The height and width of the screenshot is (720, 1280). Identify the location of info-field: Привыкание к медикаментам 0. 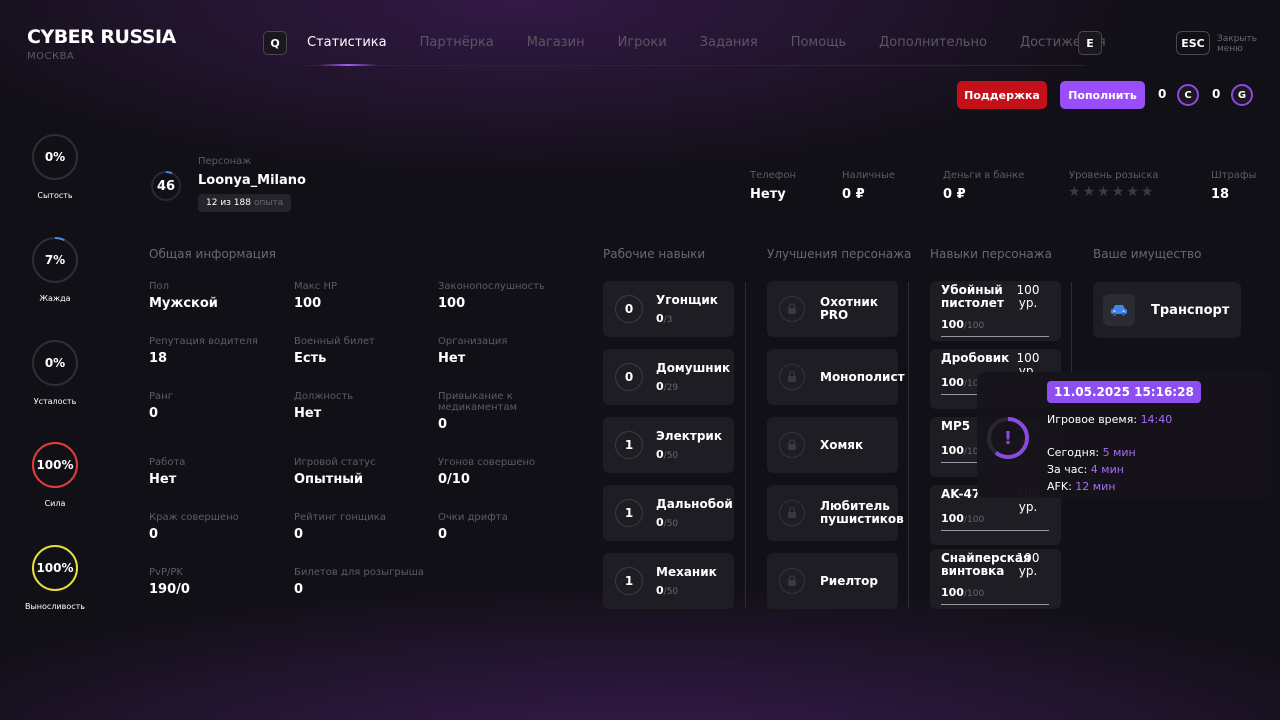
(503, 411).